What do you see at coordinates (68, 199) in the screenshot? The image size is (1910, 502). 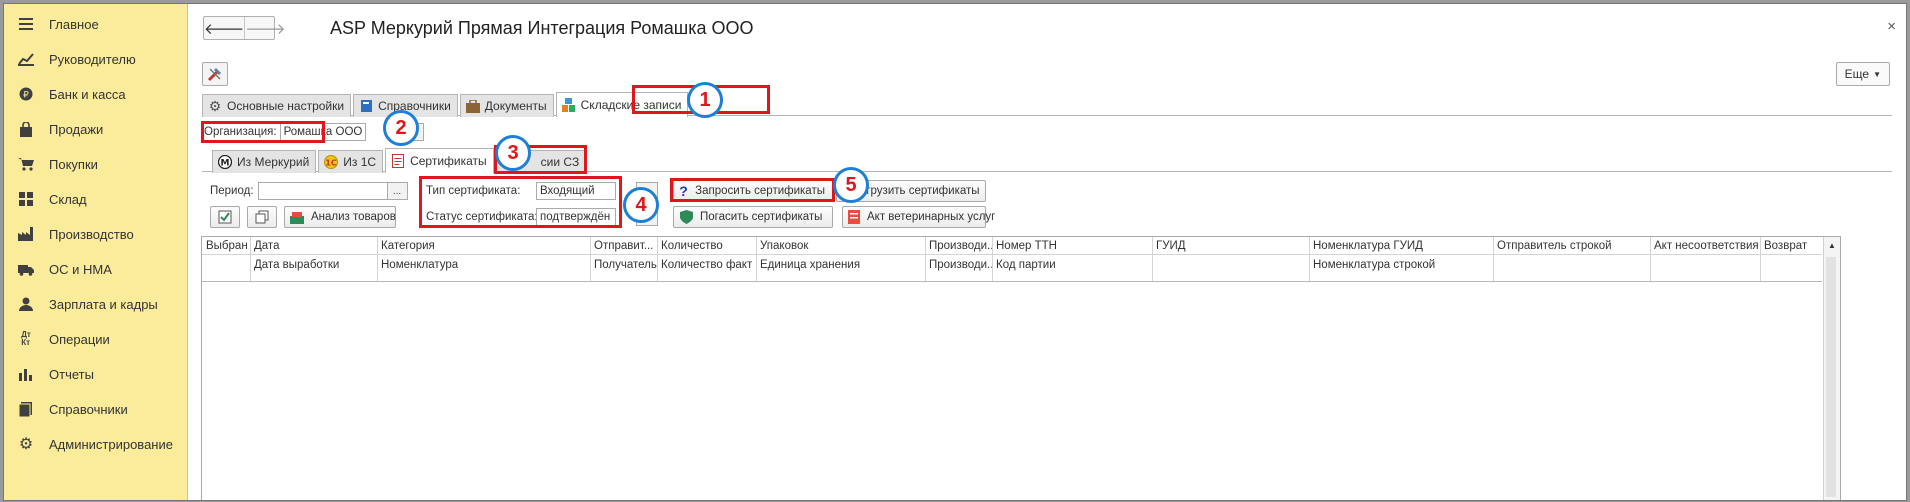 I see `sidebar-item-label: Склад` at bounding box center [68, 199].